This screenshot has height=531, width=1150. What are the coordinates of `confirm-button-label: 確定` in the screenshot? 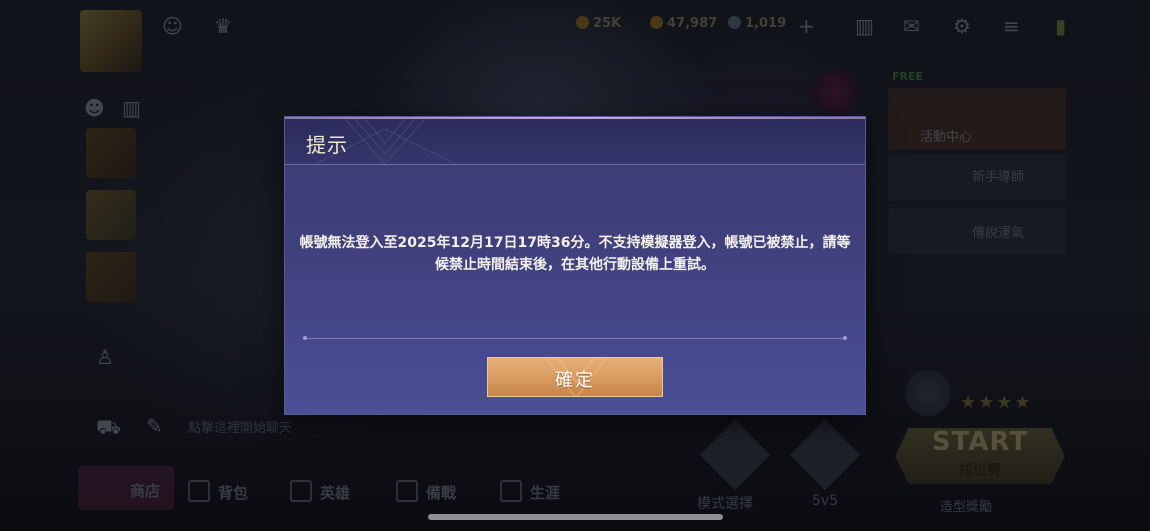 It's located at (575, 380).